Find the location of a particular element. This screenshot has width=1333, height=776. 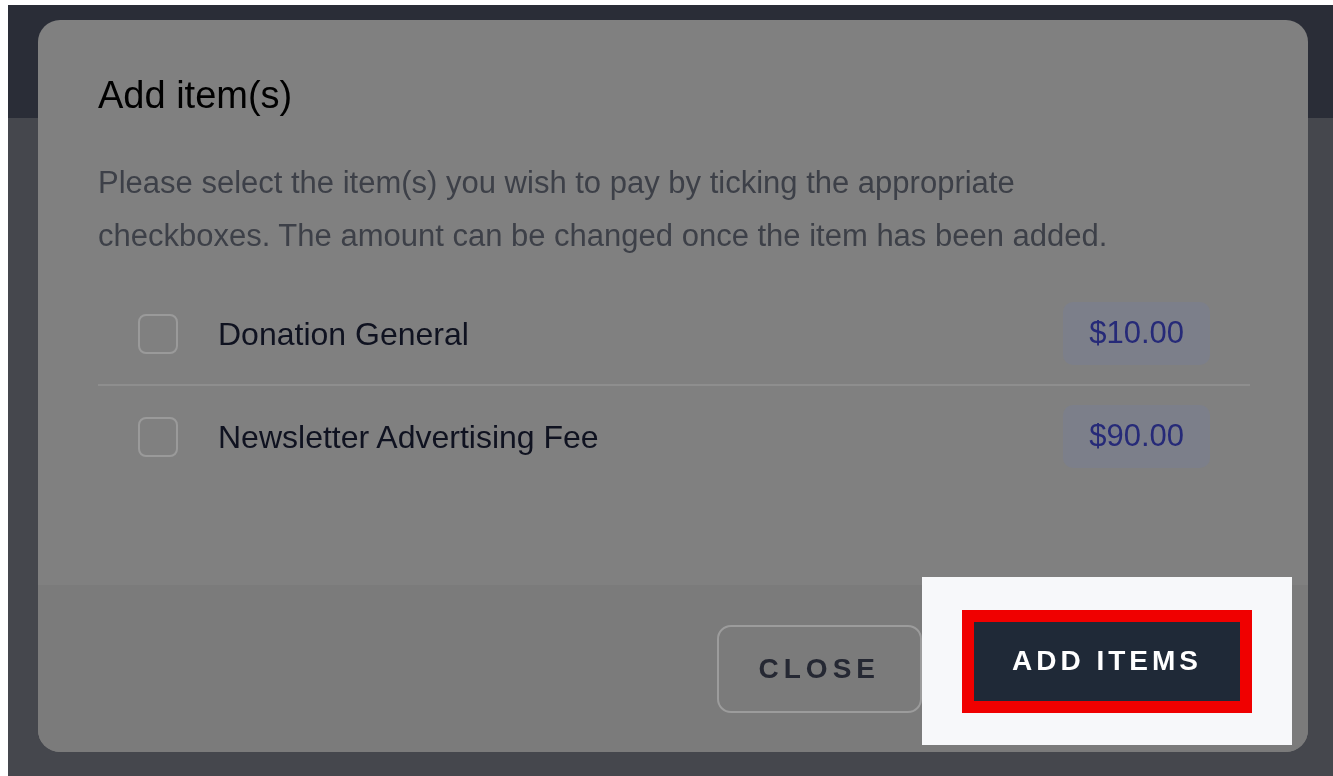

amount-badge: $10.00 is located at coordinates (1136, 333).